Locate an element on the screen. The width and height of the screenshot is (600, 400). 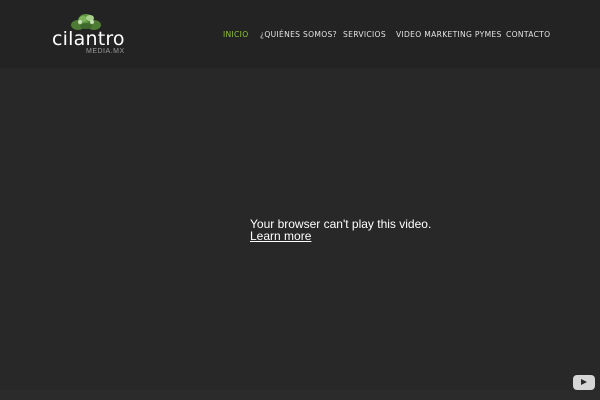
nav-item-servicios: SERVICIOS is located at coordinates (364, 35).